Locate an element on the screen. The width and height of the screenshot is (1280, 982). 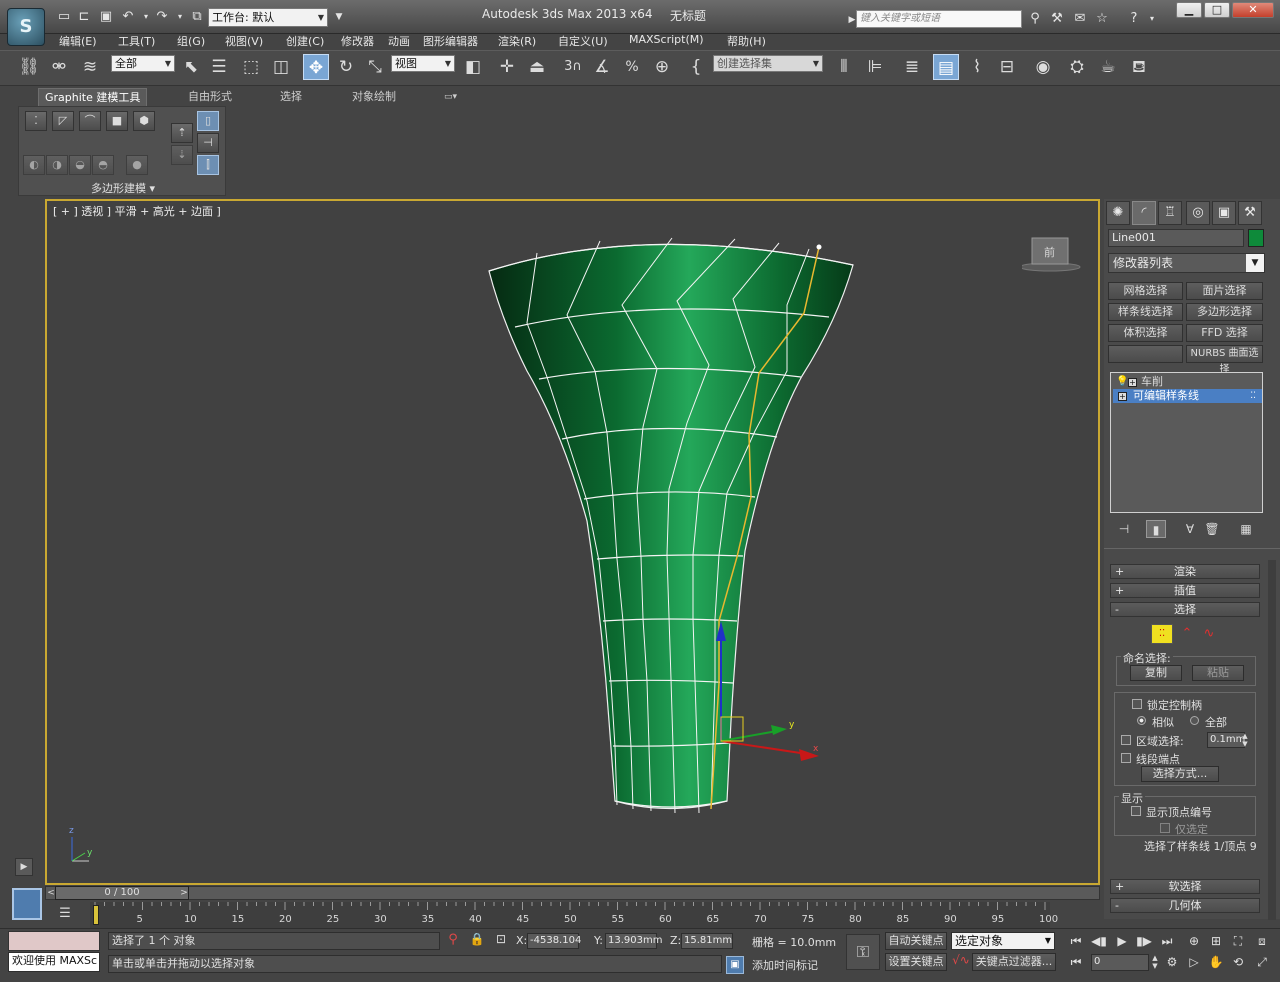
modify-tab-icon: ◜ is located at coordinates (1144, 213).